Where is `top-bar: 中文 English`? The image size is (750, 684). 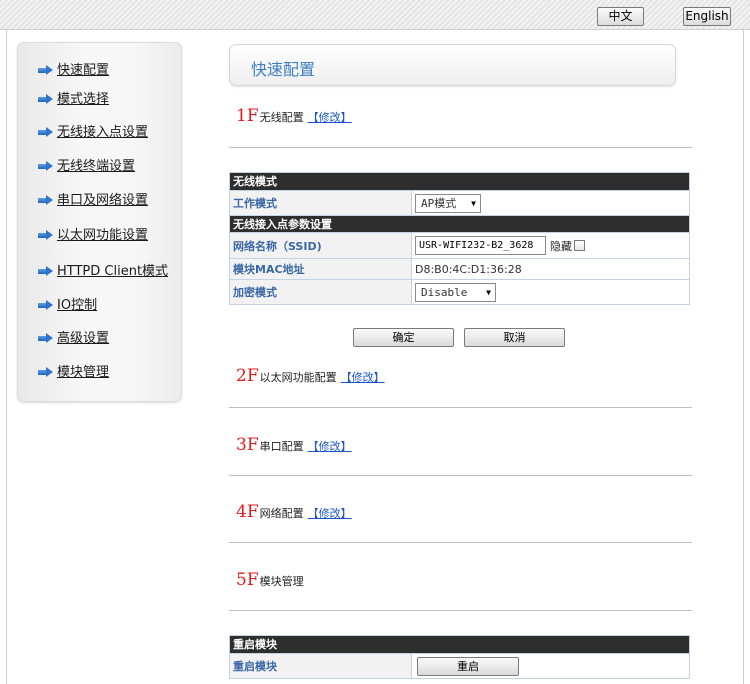 top-bar: 中文 English is located at coordinates (375, 15).